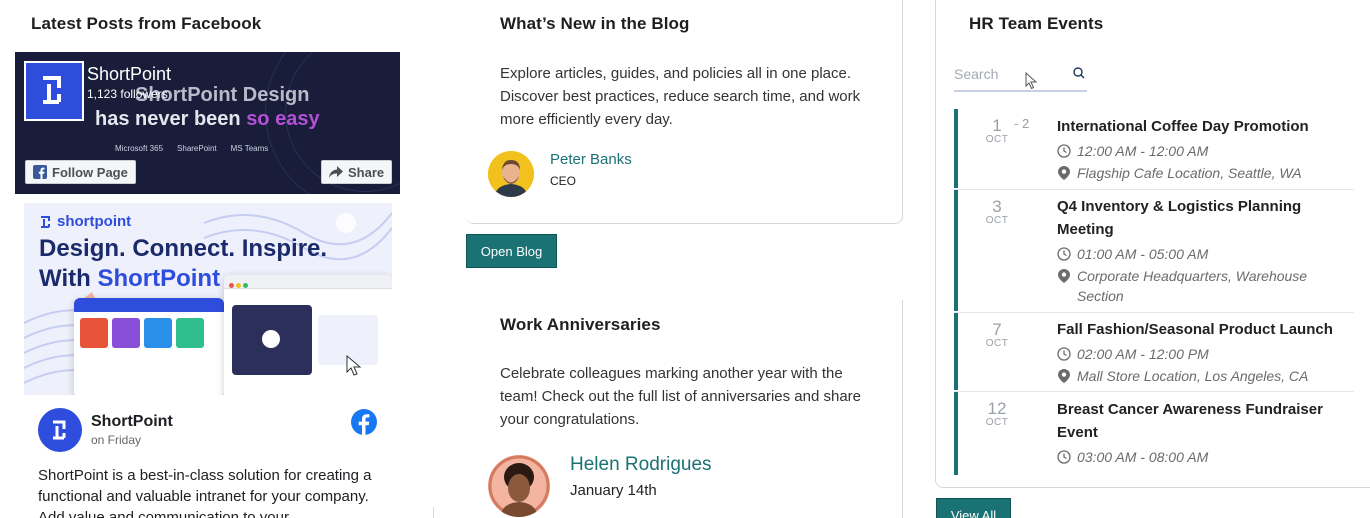 The image size is (1370, 518). I want to click on search-icon, so click(1079, 73).